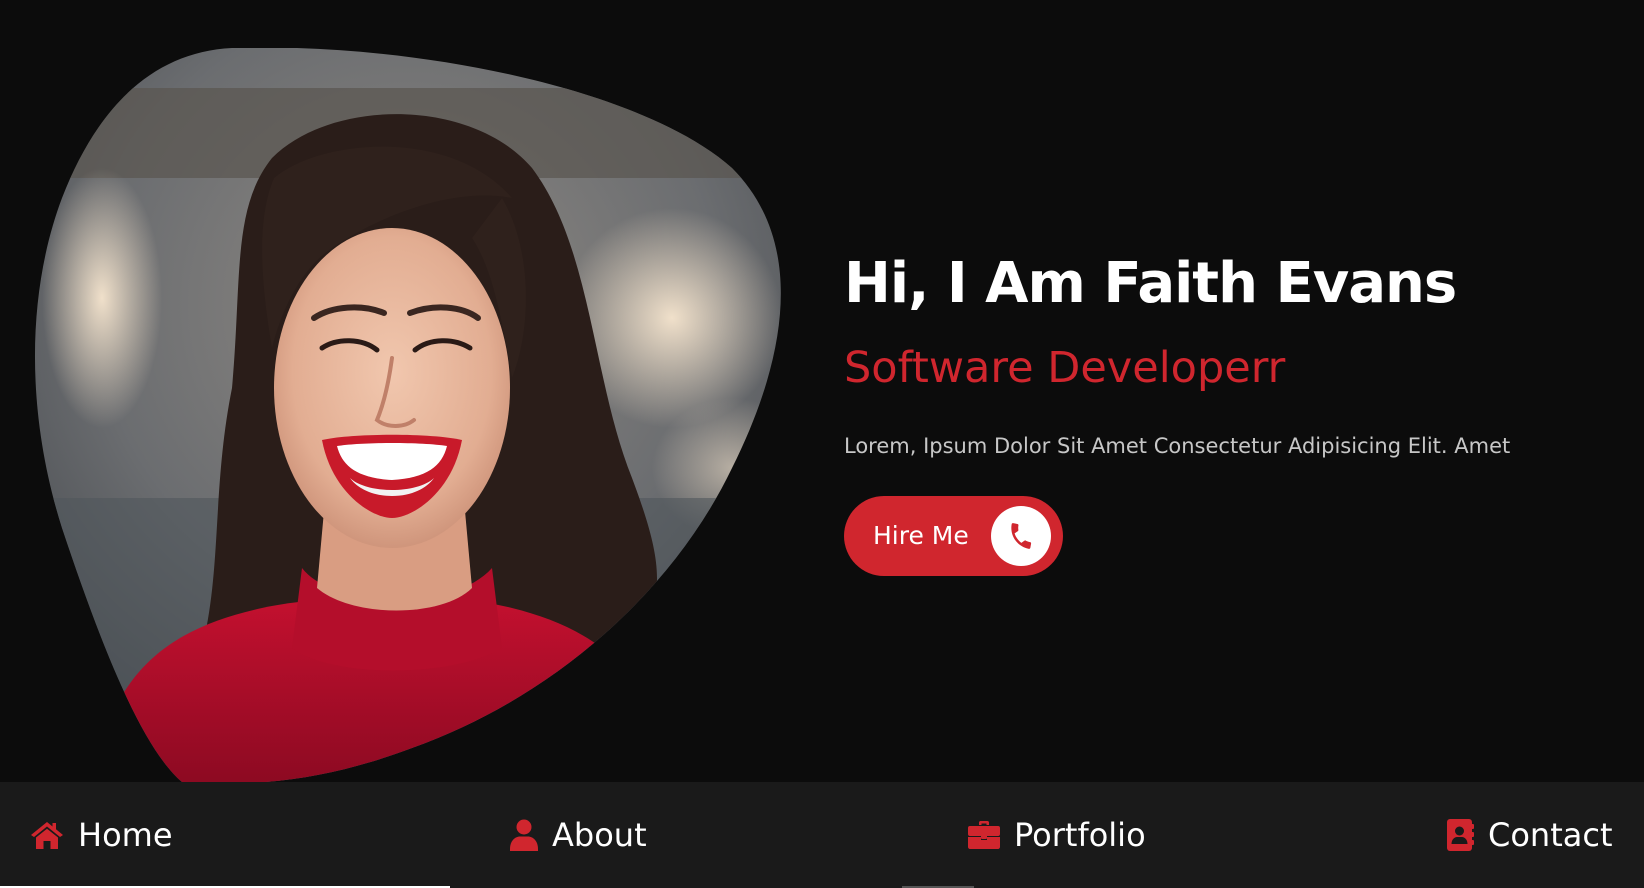 The image size is (1644, 888). I want to click on bottom-navigation: Home About Portfolio Contact, so click(822, 835).